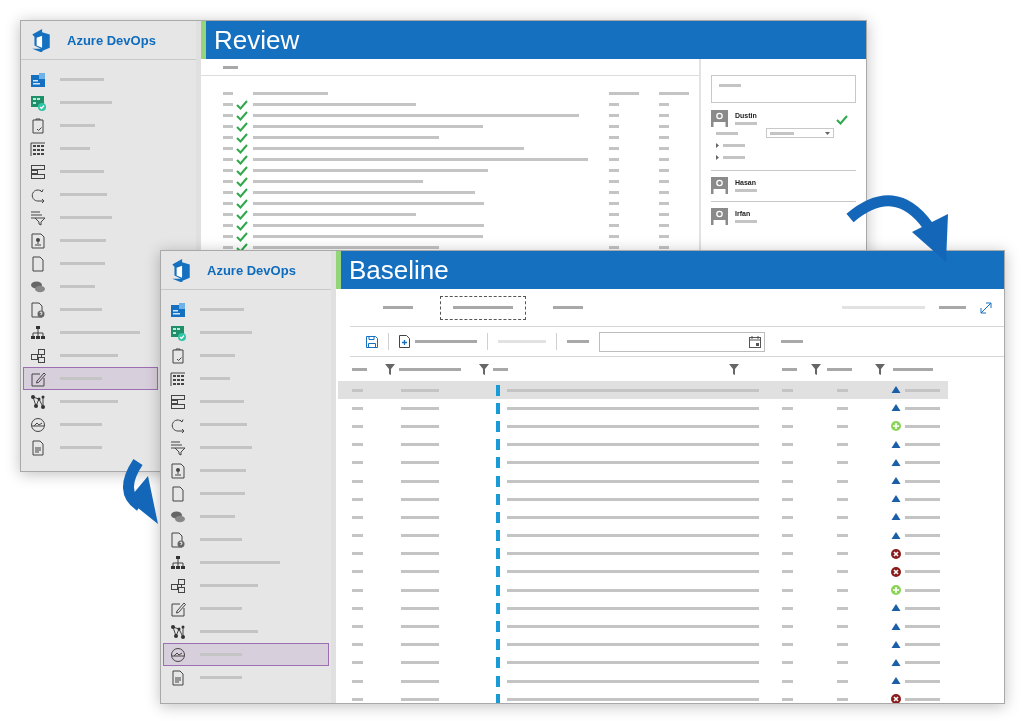 The height and width of the screenshot is (722, 1024). Describe the element at coordinates (755, 341) in the screenshot. I see `calendar-icon` at that location.